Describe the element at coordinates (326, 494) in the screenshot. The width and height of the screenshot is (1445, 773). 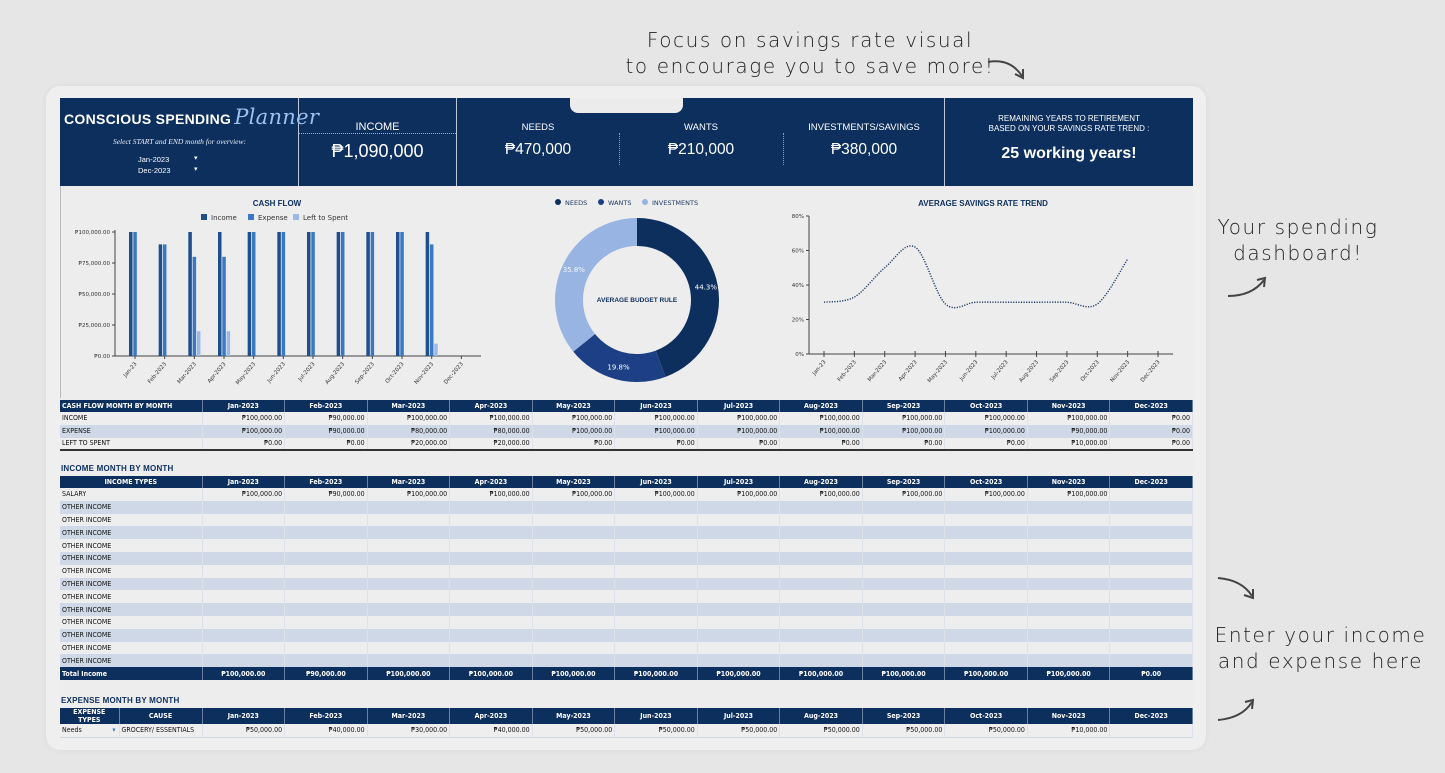
I see `income-cell-input: ₱90,000.00` at that location.